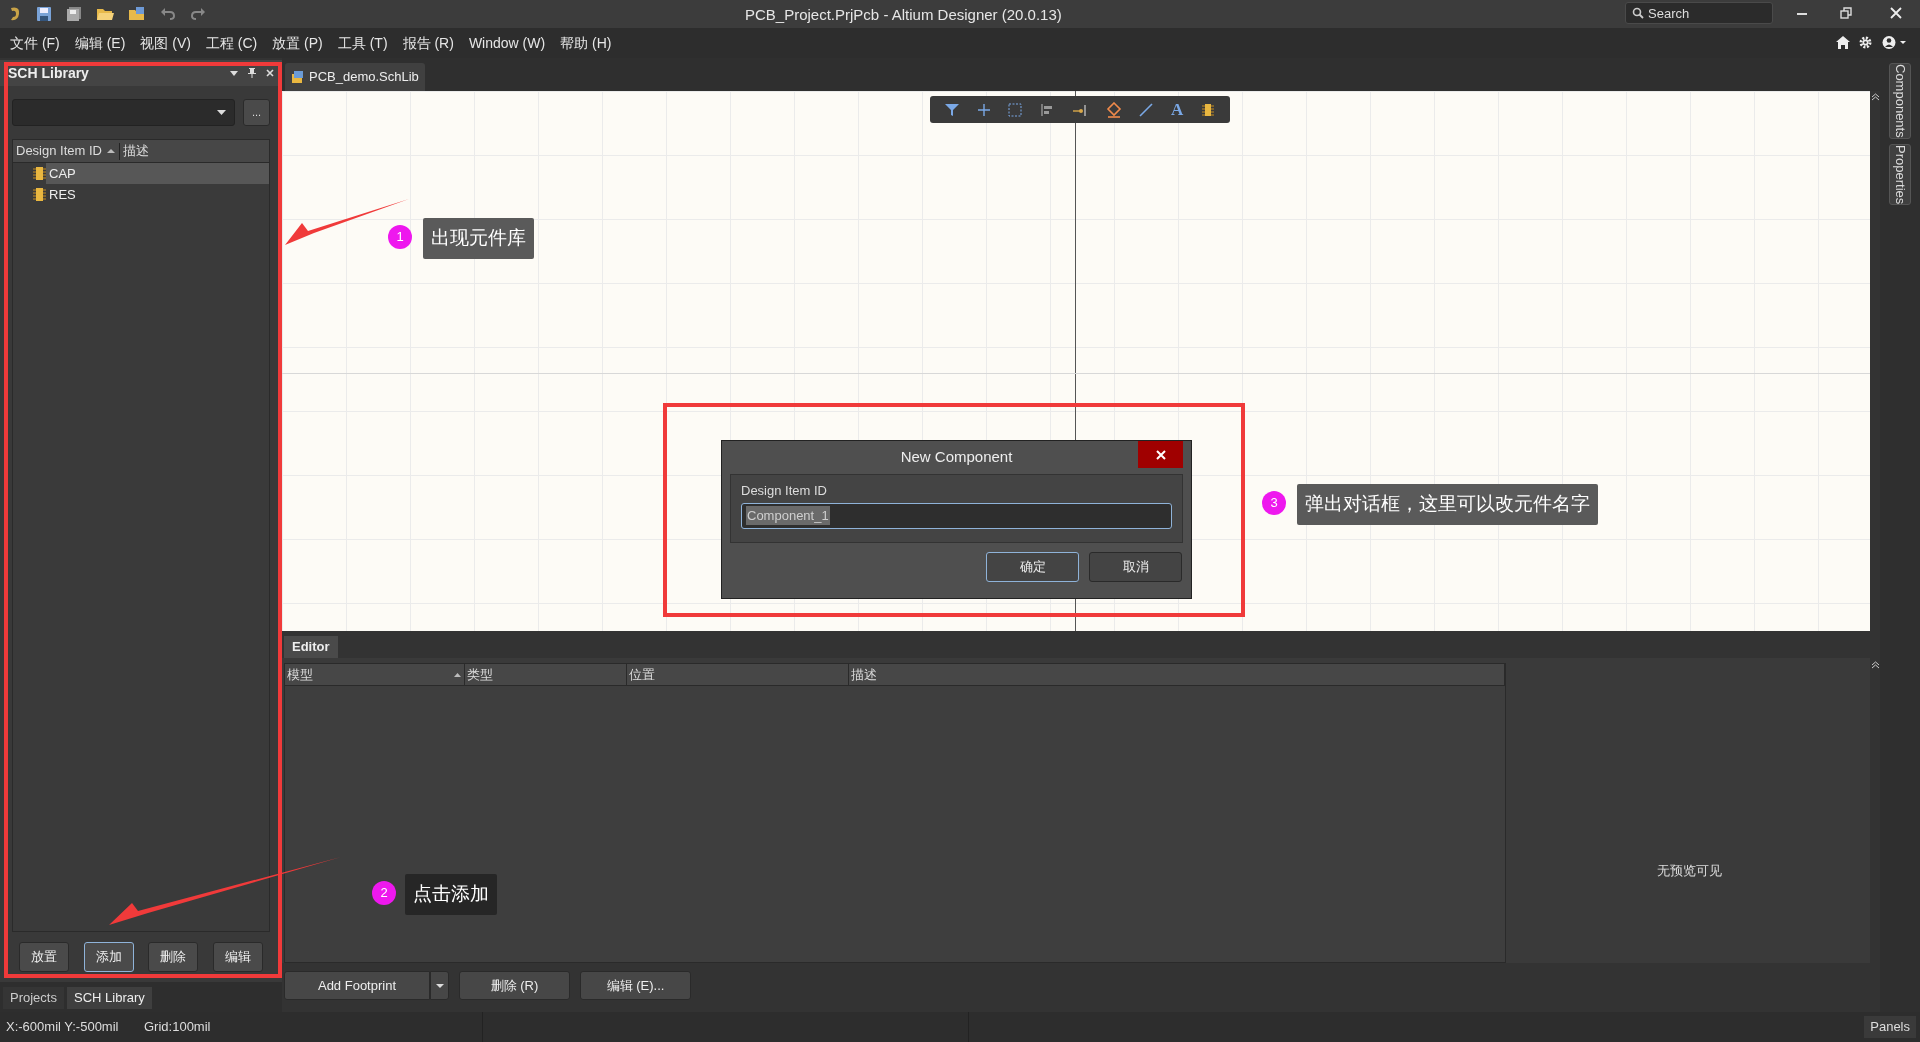 The height and width of the screenshot is (1042, 1920). Describe the element at coordinates (1689, 870) in the screenshot. I see `preview-message: 无预览可见` at that location.